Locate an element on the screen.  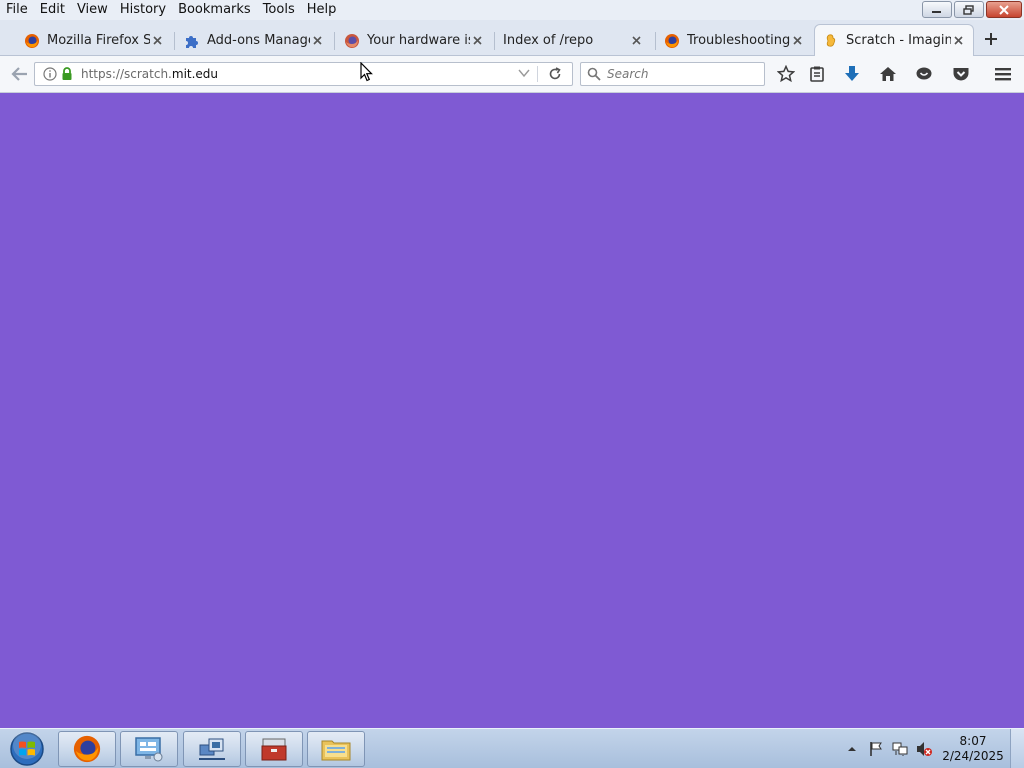
menu-file: File is located at coordinates (17, 10).